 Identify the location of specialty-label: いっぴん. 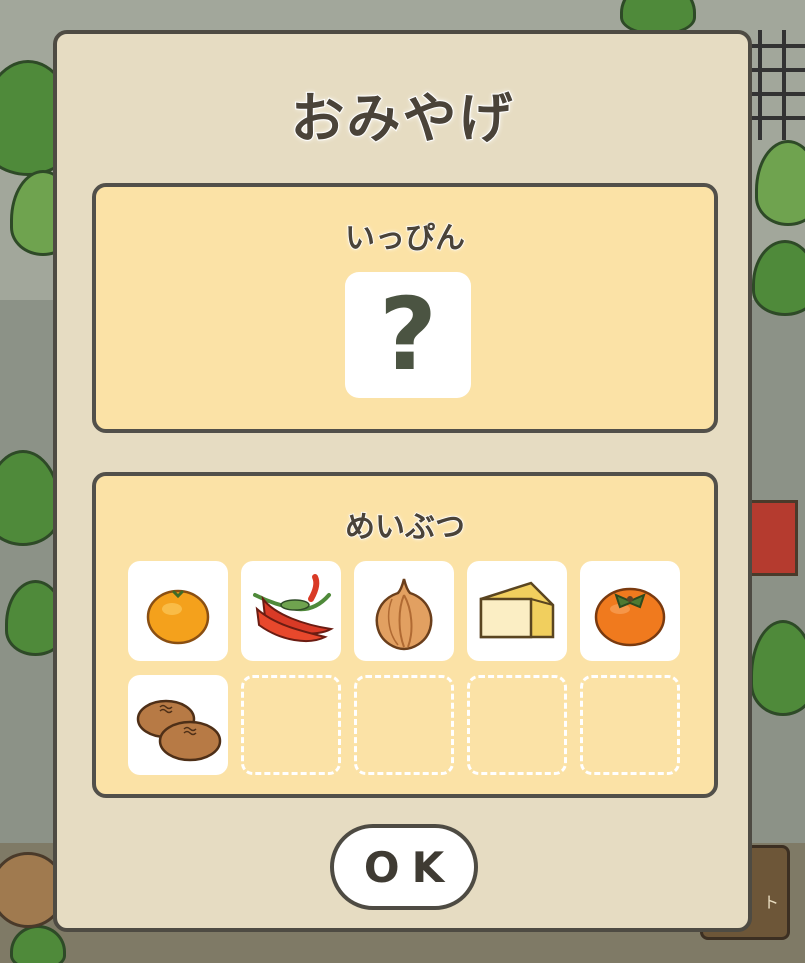
(405, 238).